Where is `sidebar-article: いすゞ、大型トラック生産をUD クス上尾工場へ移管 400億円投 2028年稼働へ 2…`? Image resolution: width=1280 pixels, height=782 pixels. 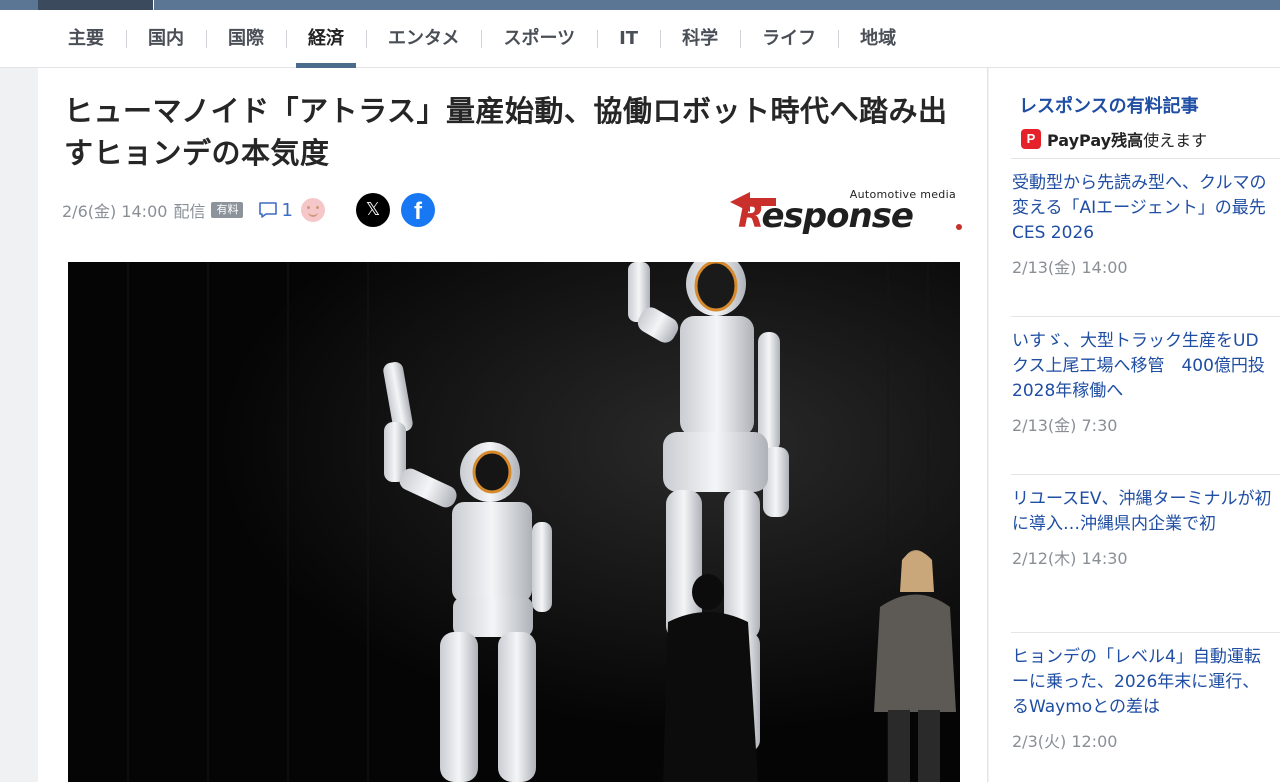
sidebar-article: いすゞ、大型トラック生産をUD クス上尾工場へ移管 400億円投 2028年稼働へ 2… is located at coordinates (1145, 395).